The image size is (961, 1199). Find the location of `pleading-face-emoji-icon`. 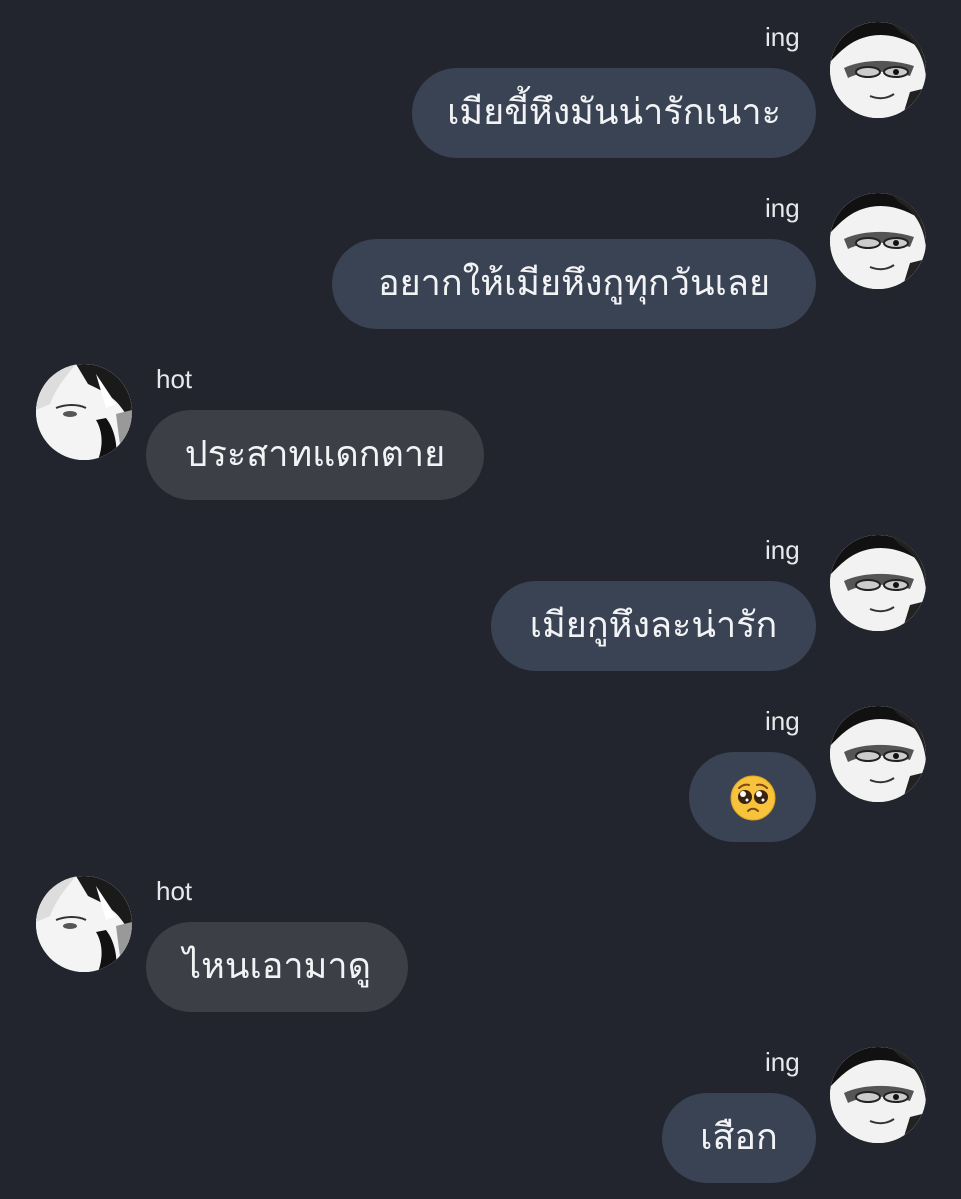

pleading-face-emoji-icon is located at coordinates (752, 798).